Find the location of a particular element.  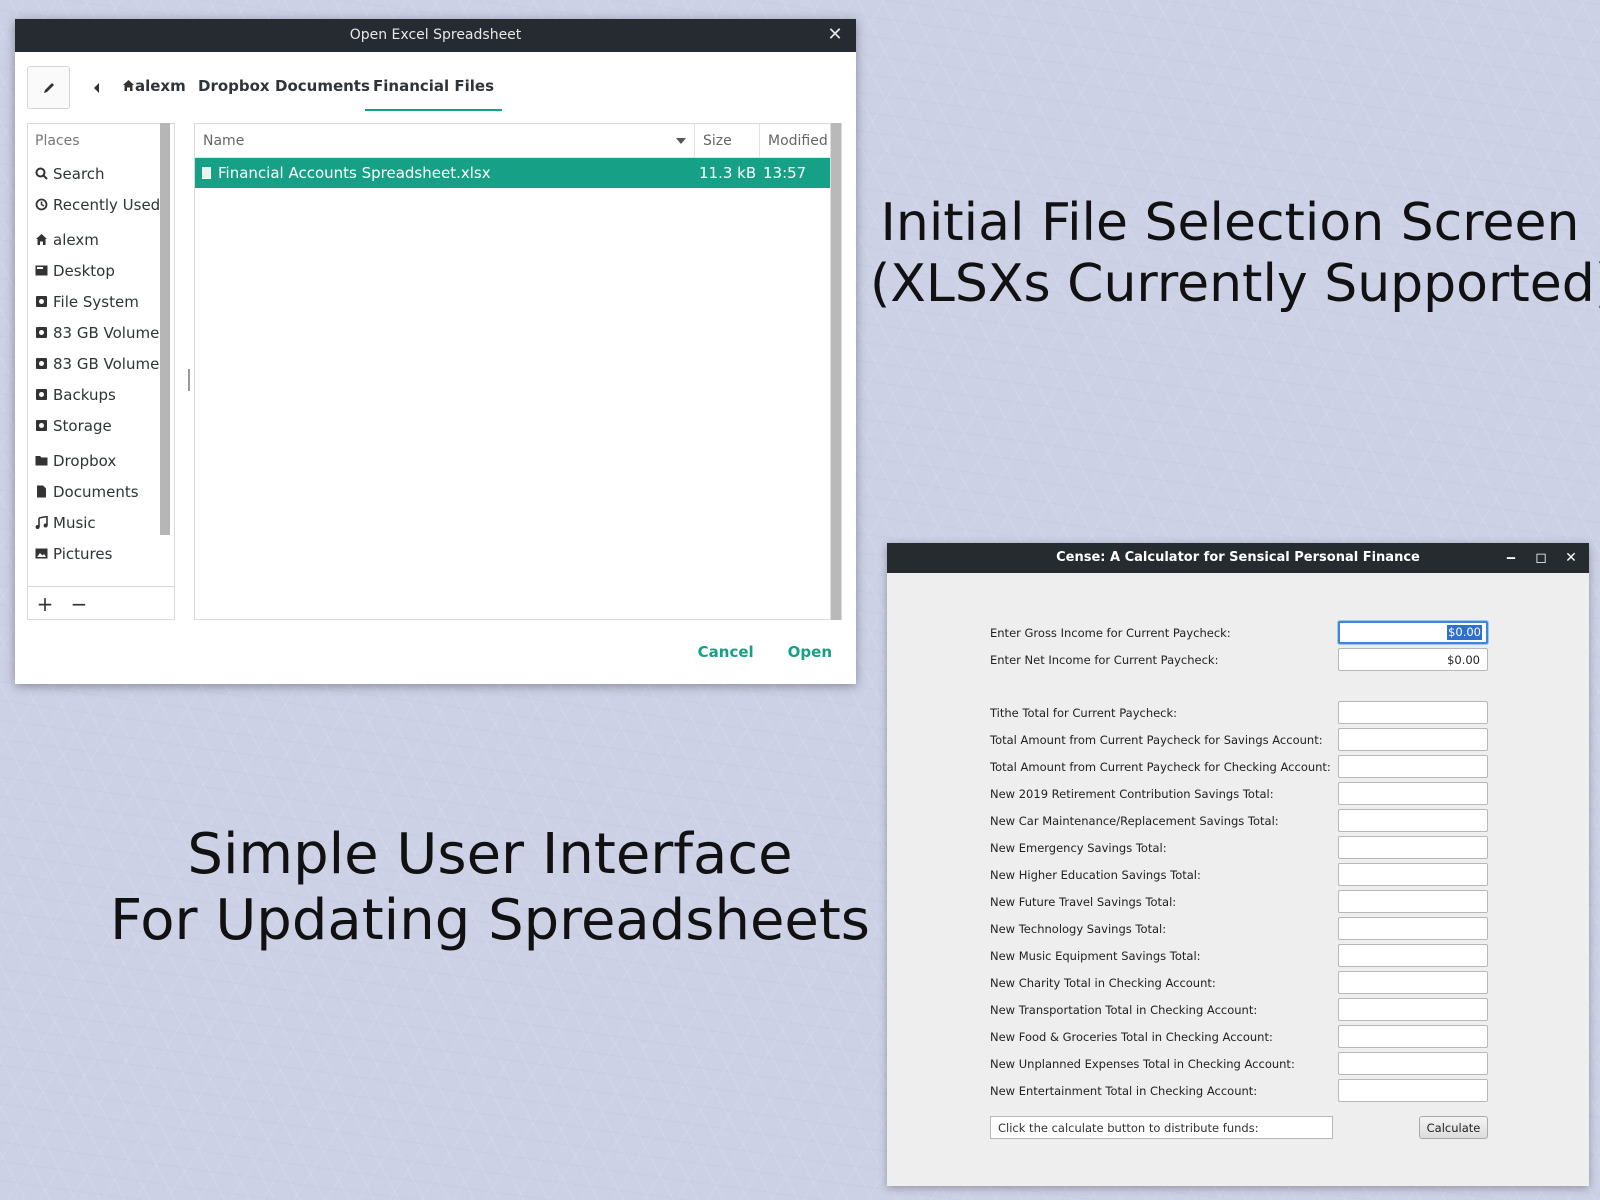

place-label: Storage is located at coordinates (82, 425).